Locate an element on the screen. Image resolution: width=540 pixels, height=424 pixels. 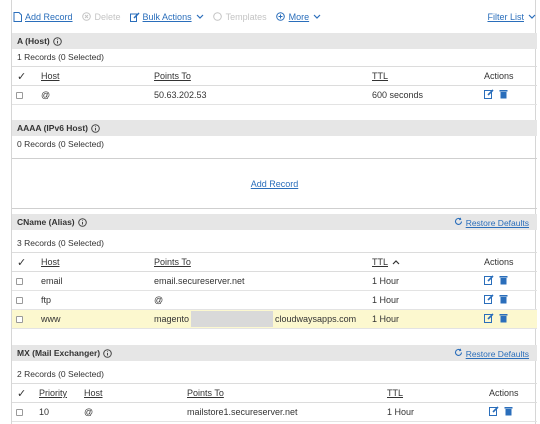
points-to-value: email.secureserver.net is located at coordinates (199, 281).